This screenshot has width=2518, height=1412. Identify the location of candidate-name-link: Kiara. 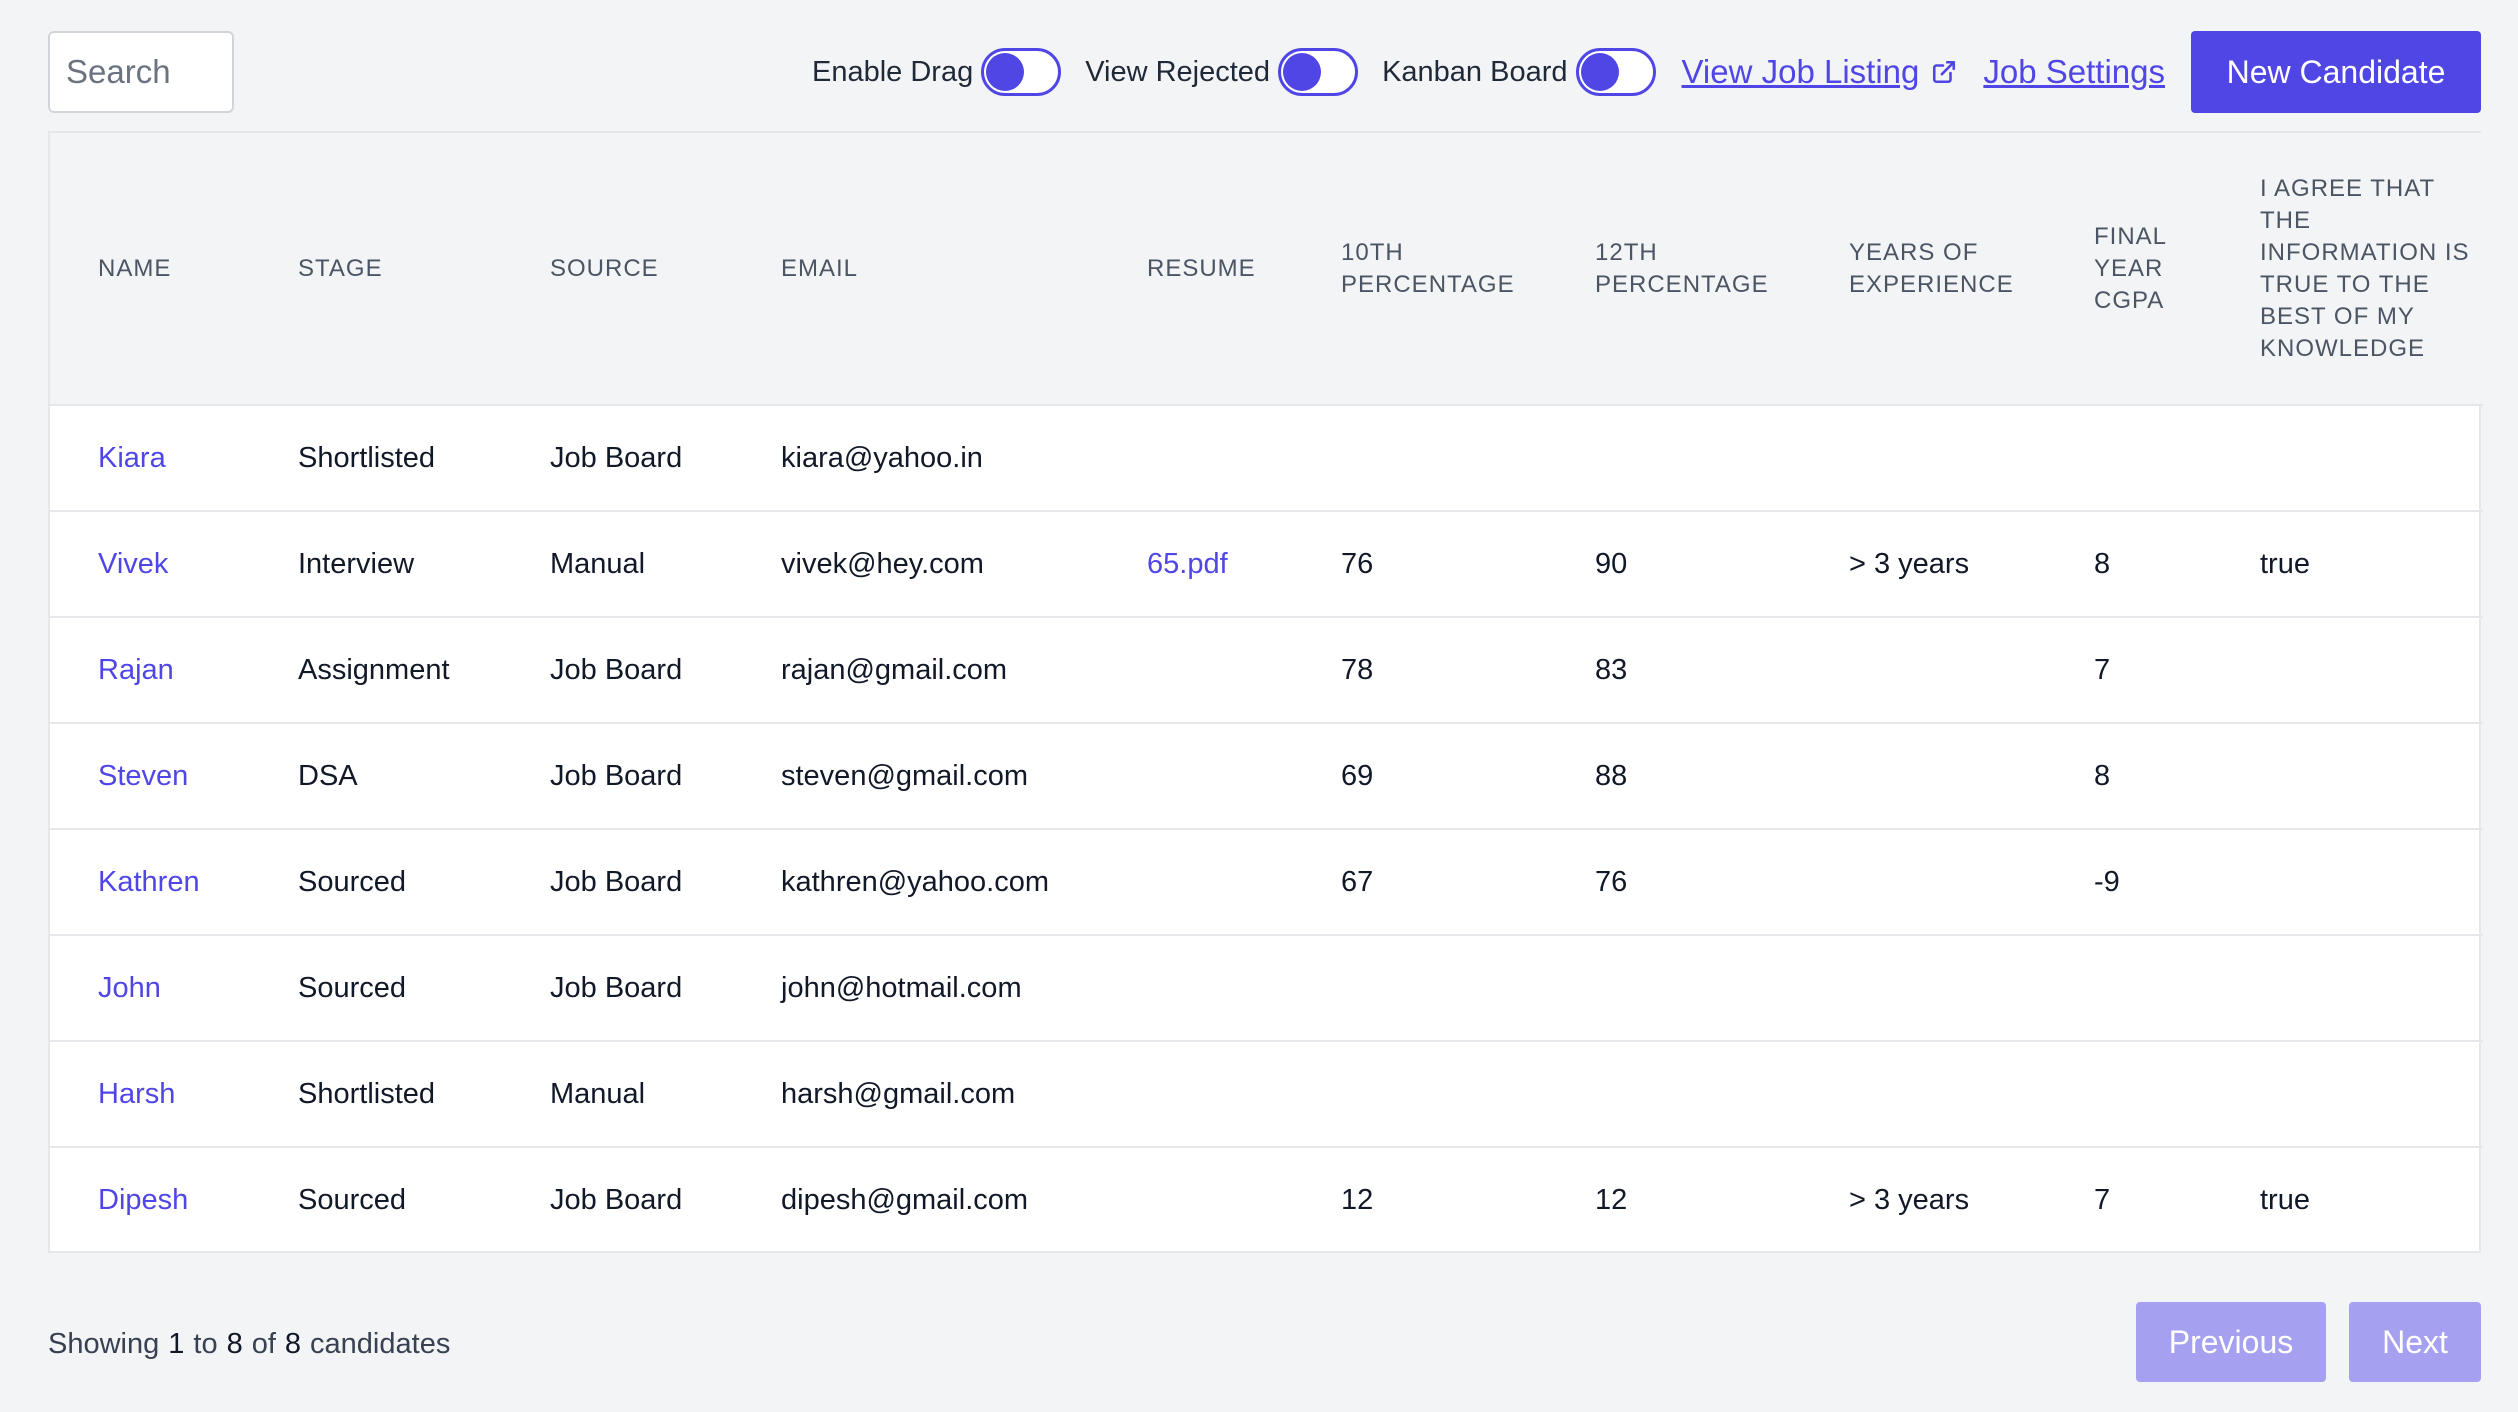
(150, 458).